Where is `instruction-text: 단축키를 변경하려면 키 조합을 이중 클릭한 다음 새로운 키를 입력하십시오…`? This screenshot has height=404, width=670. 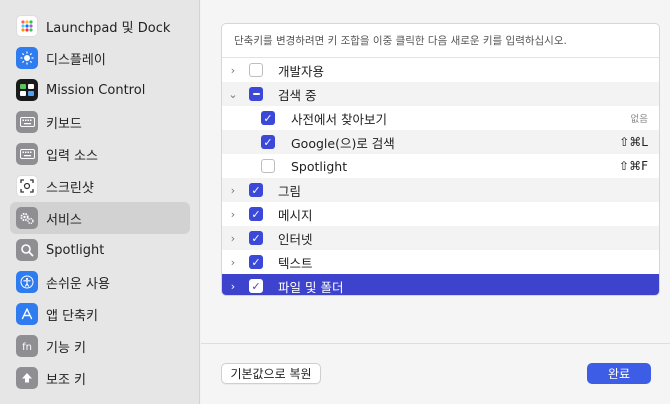
instruction-text: 단축키를 변경하려면 키 조합을 이중 클릭한 다음 새로운 키를 입력하십시오… is located at coordinates (400, 41).